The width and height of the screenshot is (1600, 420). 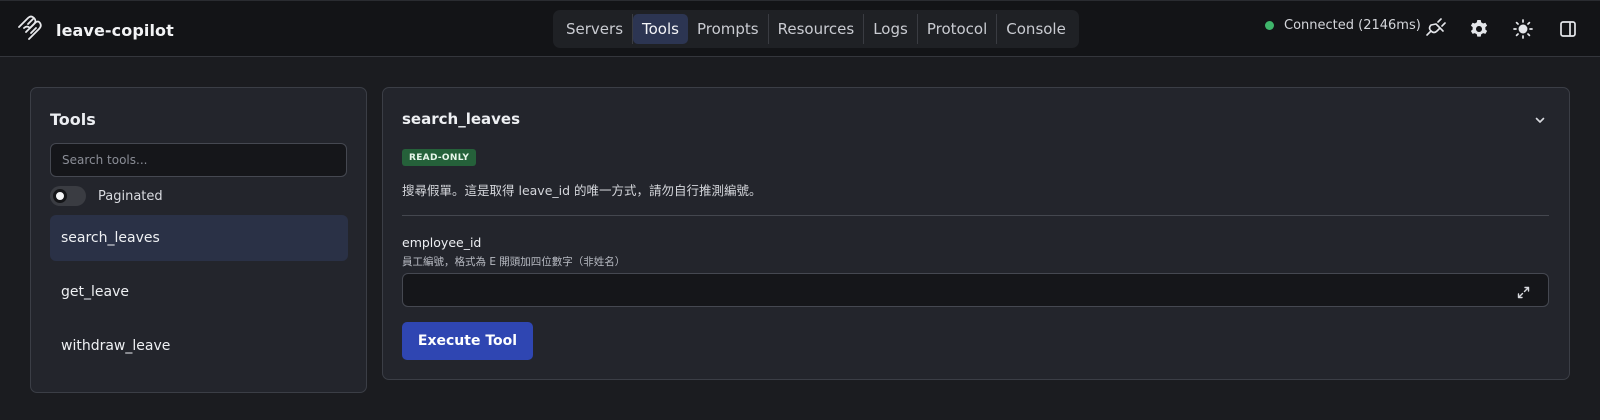 I want to click on tab-servers: Servers, so click(x=595, y=29).